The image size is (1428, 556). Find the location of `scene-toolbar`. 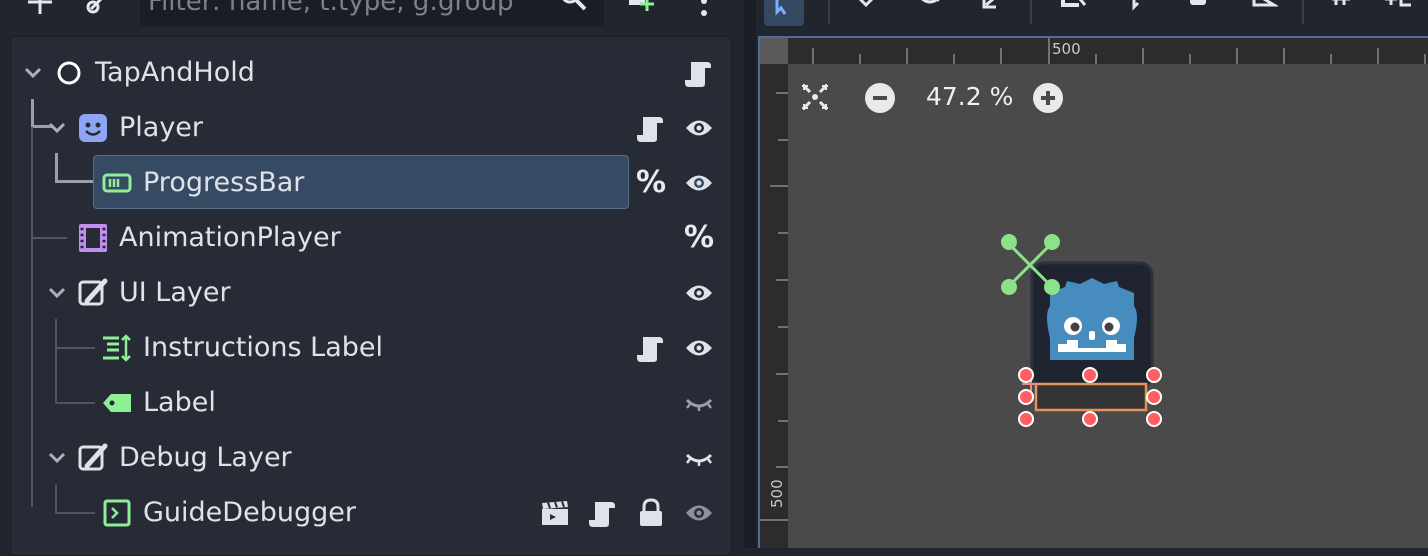

scene-toolbar is located at coordinates (372, 15).